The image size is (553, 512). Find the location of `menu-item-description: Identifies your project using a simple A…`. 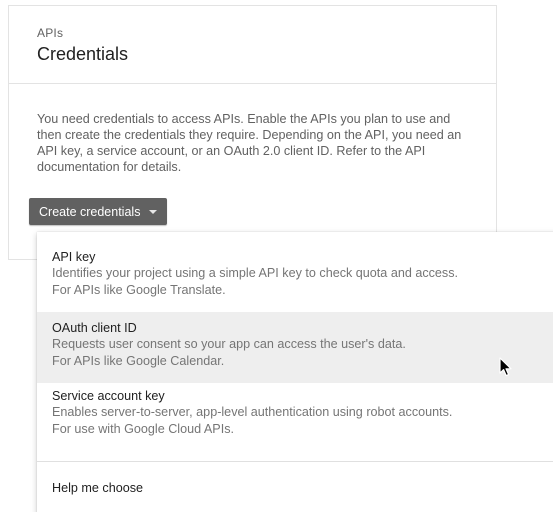

menu-item-description: Identifies your project using a simple A… is located at coordinates (255, 273).